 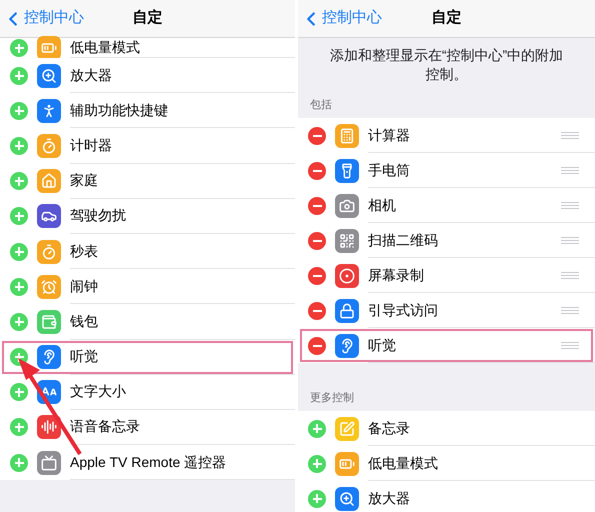 I want to click on control-label: 辅助功能快捷键, so click(x=119, y=110).